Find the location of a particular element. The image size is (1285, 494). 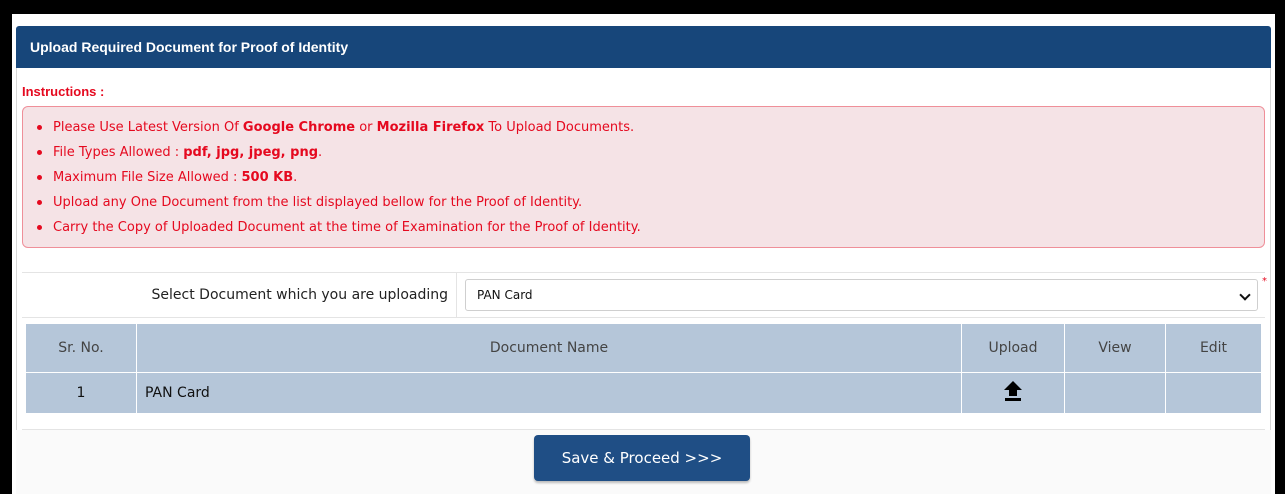

instruction-highlight: 500 KB is located at coordinates (267, 177).